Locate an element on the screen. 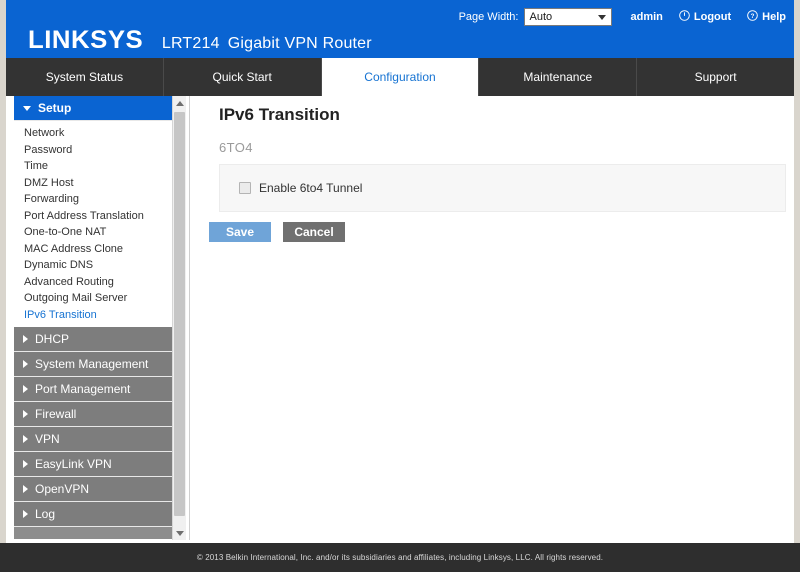 This screenshot has height=572, width=800. sidebar-section-dhcp: DHCP is located at coordinates (96, 339).